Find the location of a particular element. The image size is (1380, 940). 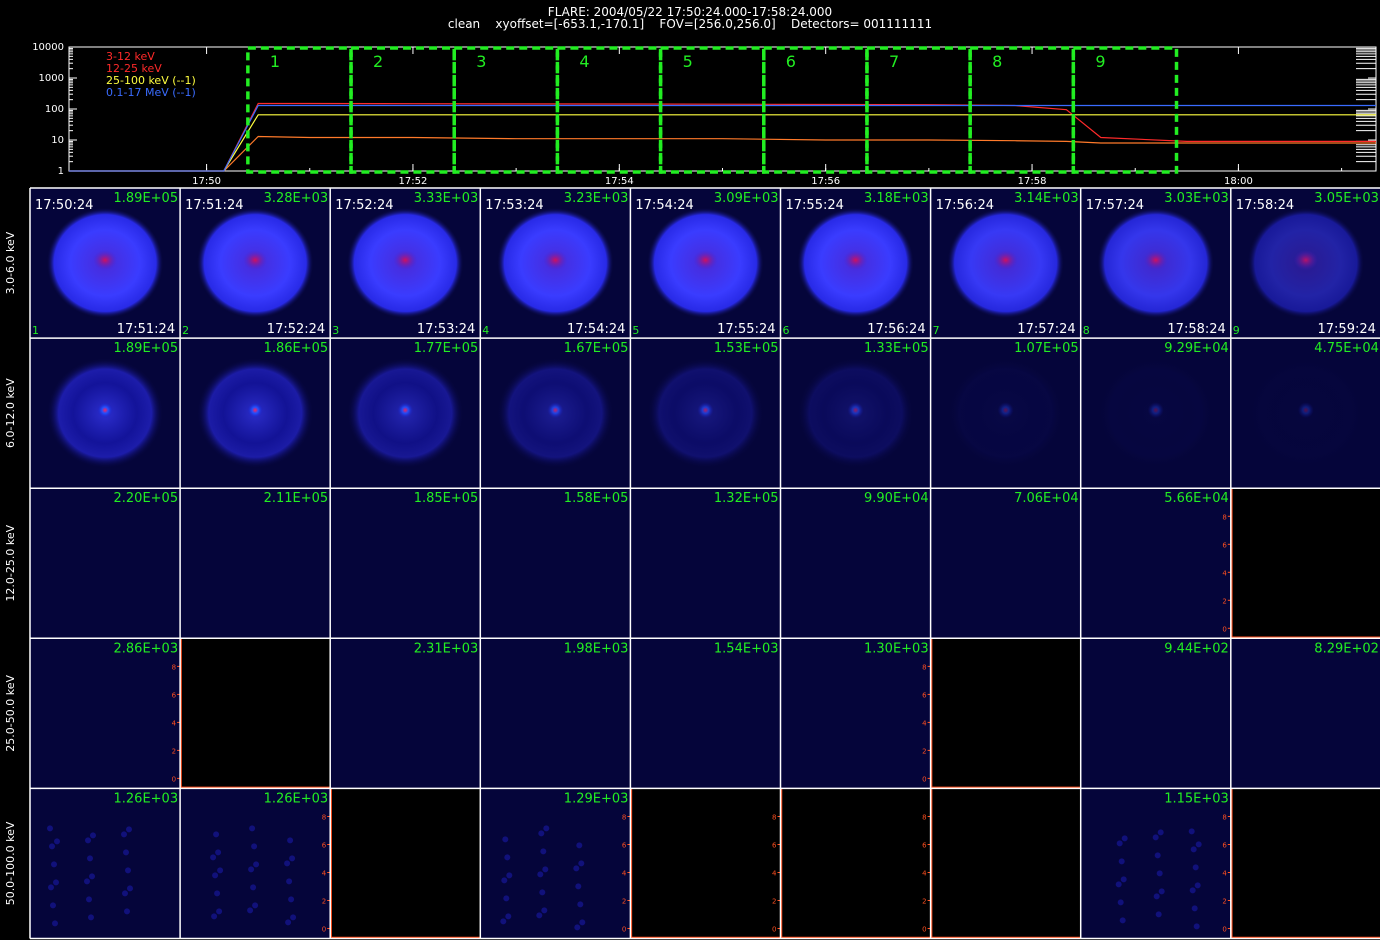

panel-max-value: 3.03E+03 is located at coordinates (1196, 198).